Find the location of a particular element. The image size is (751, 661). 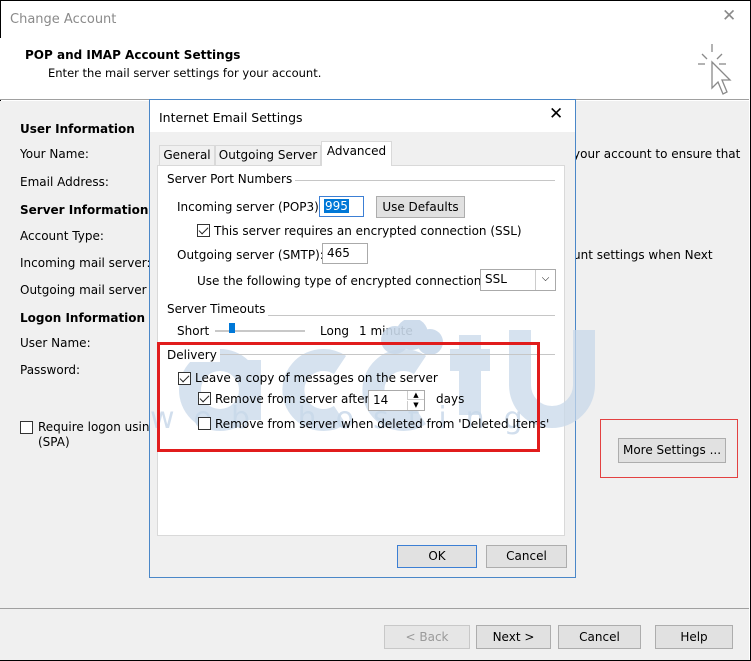

cancel-button: Cancel is located at coordinates (599, 637).